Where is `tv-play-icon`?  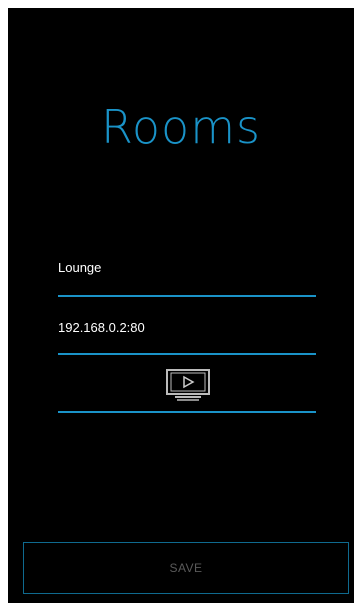
tv-play-icon is located at coordinates (188, 385).